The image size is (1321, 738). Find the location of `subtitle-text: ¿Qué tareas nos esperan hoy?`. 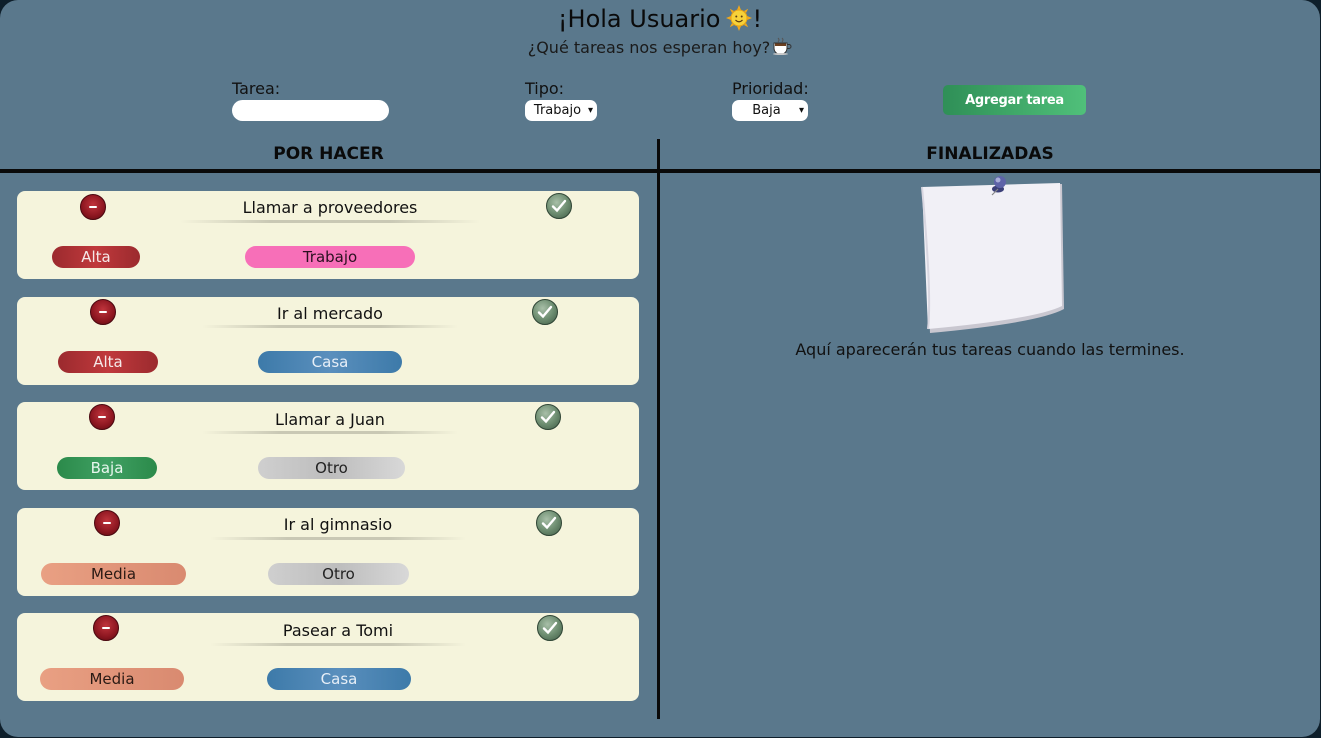

subtitle-text: ¿Qué tareas nos esperan hoy? is located at coordinates (649, 47).